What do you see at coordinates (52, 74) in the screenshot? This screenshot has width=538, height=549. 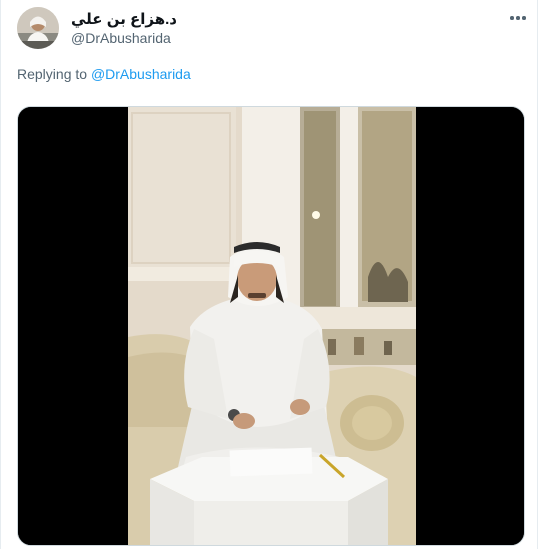 I see `replying-prefix: Replying to` at bounding box center [52, 74].